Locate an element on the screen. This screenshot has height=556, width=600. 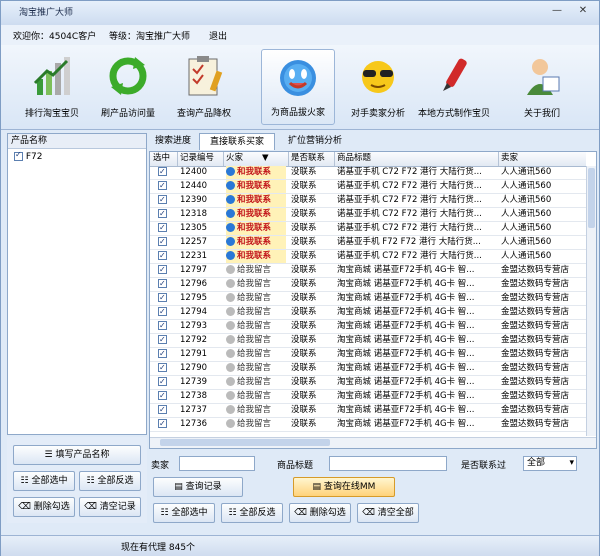
tool-check-demotion: 查询产品降权 is located at coordinates (204, 87).